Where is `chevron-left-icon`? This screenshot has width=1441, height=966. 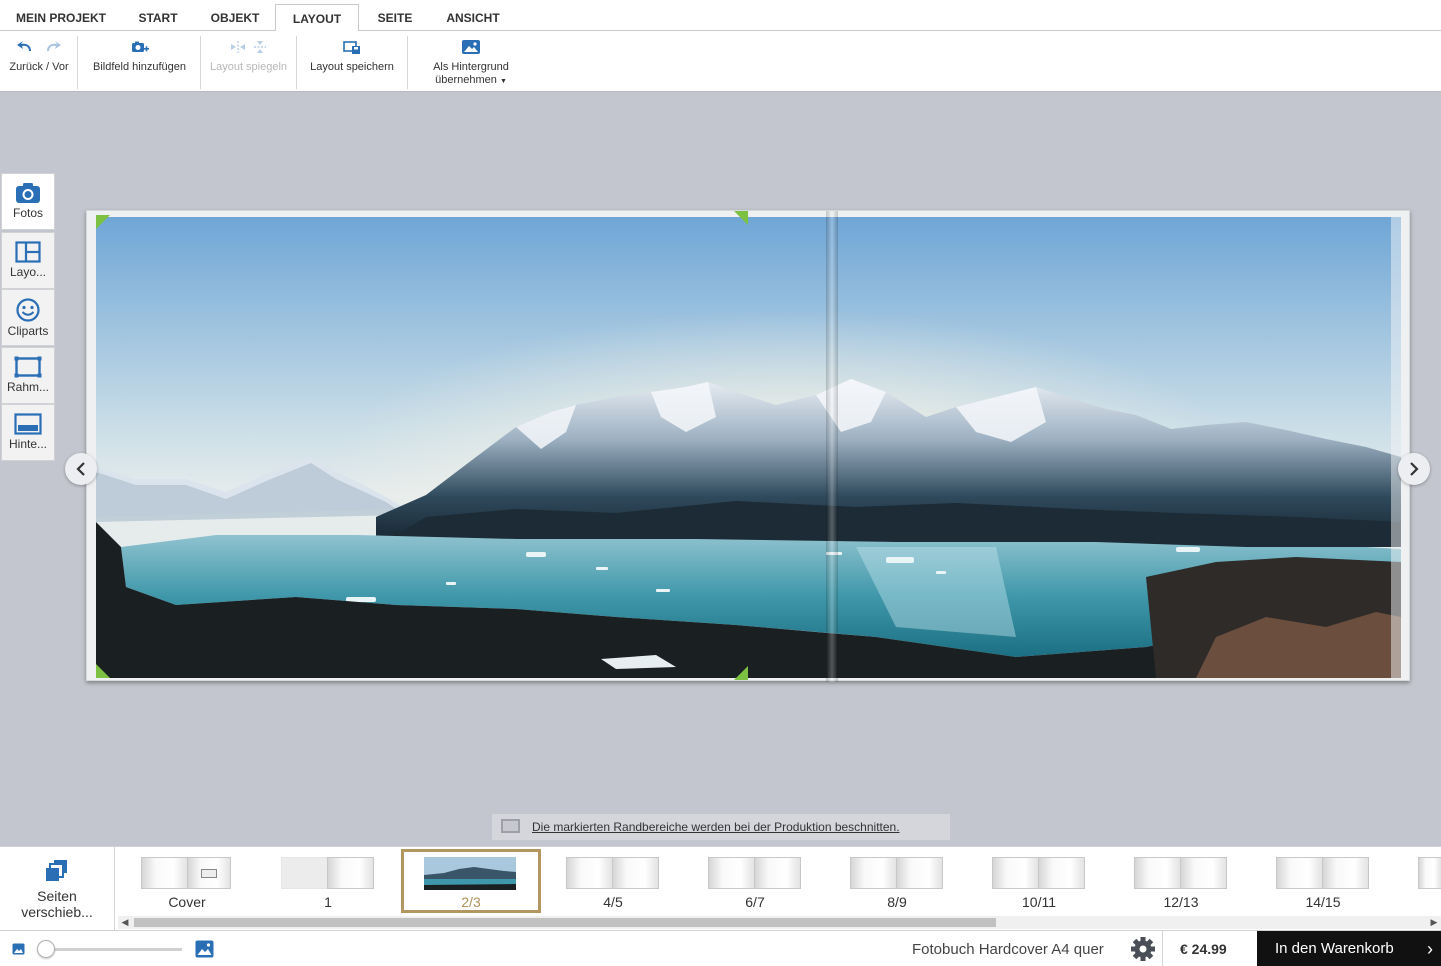 chevron-left-icon is located at coordinates (80, 469).